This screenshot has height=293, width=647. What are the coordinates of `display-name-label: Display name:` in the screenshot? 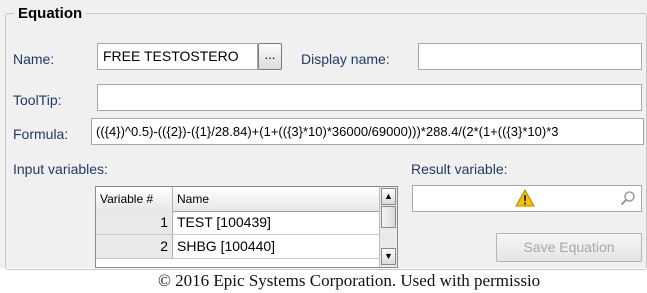 It's located at (345, 59).